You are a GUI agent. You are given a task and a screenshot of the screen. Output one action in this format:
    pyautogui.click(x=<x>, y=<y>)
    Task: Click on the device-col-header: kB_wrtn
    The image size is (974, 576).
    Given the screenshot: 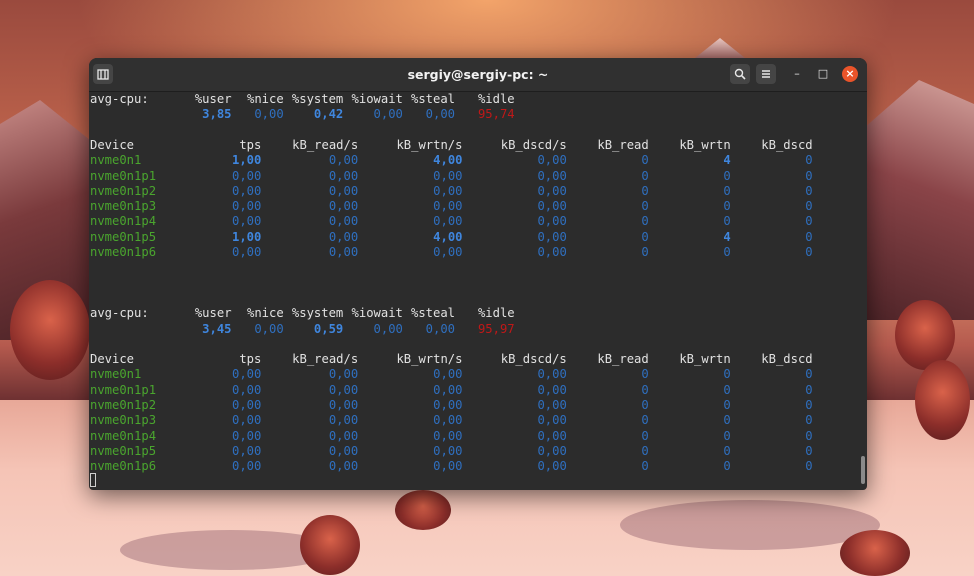 What is the action you would take?
    pyautogui.click(x=705, y=144)
    